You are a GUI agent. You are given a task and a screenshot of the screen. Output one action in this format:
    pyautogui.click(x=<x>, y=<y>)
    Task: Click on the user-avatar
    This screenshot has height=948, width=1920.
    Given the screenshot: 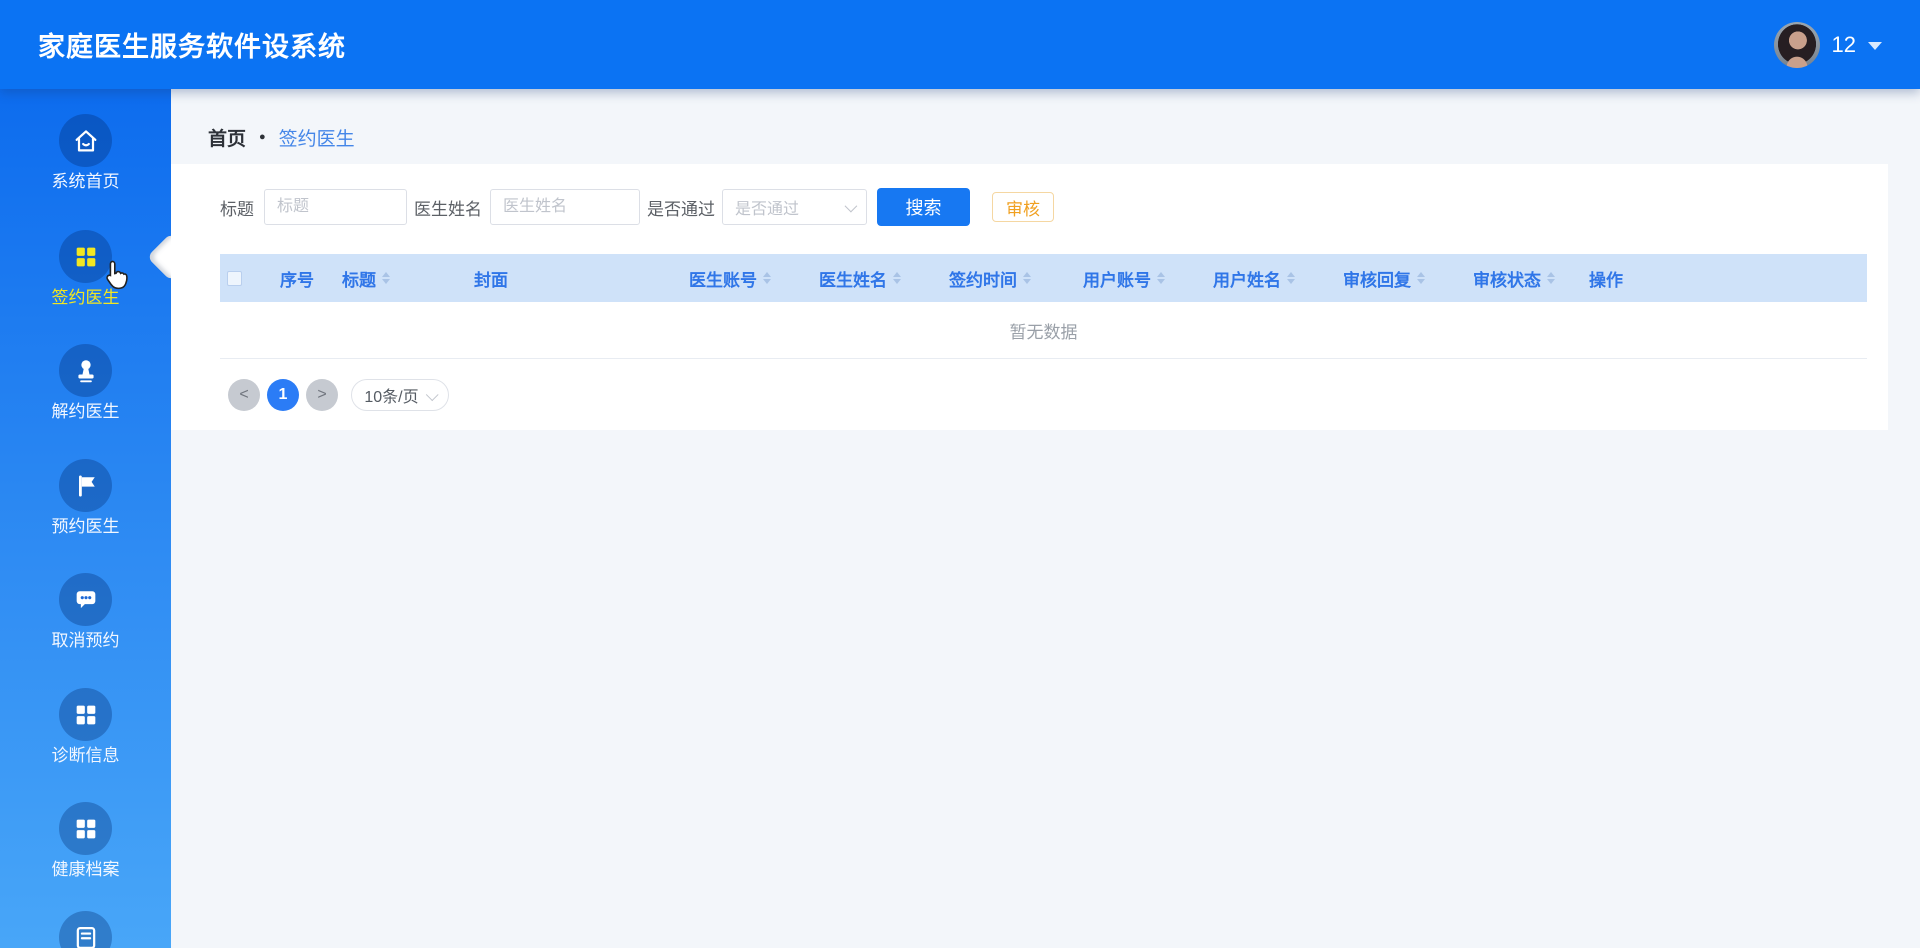 What is the action you would take?
    pyautogui.click(x=1796, y=44)
    